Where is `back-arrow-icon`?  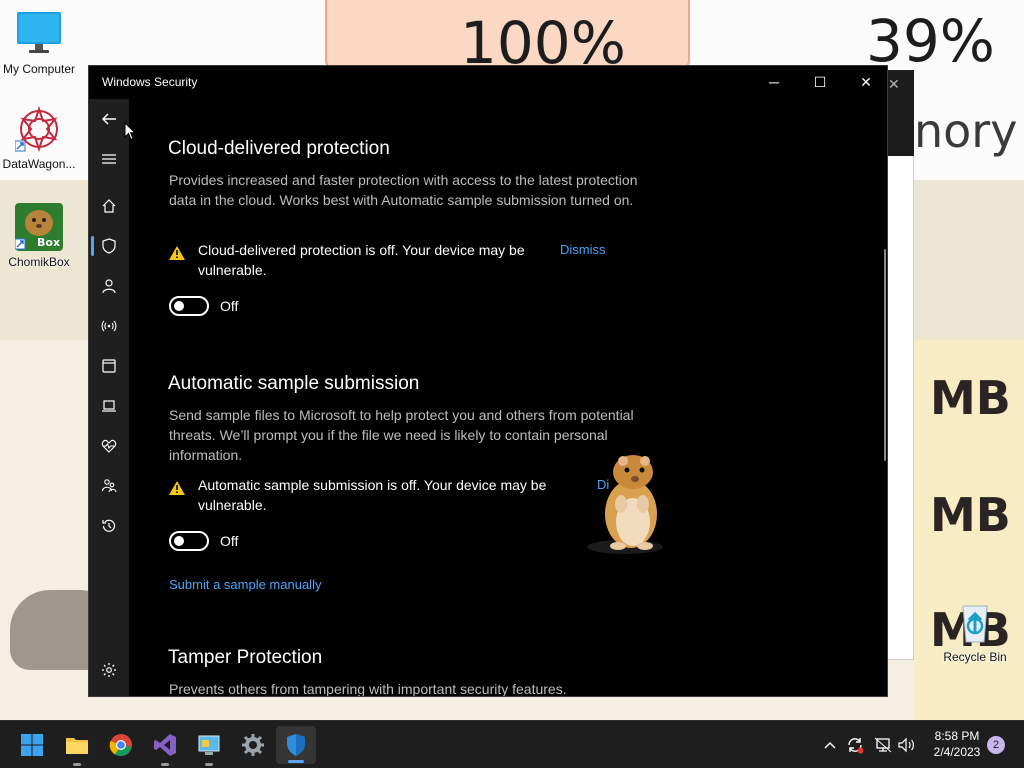 back-arrow-icon is located at coordinates (109, 119).